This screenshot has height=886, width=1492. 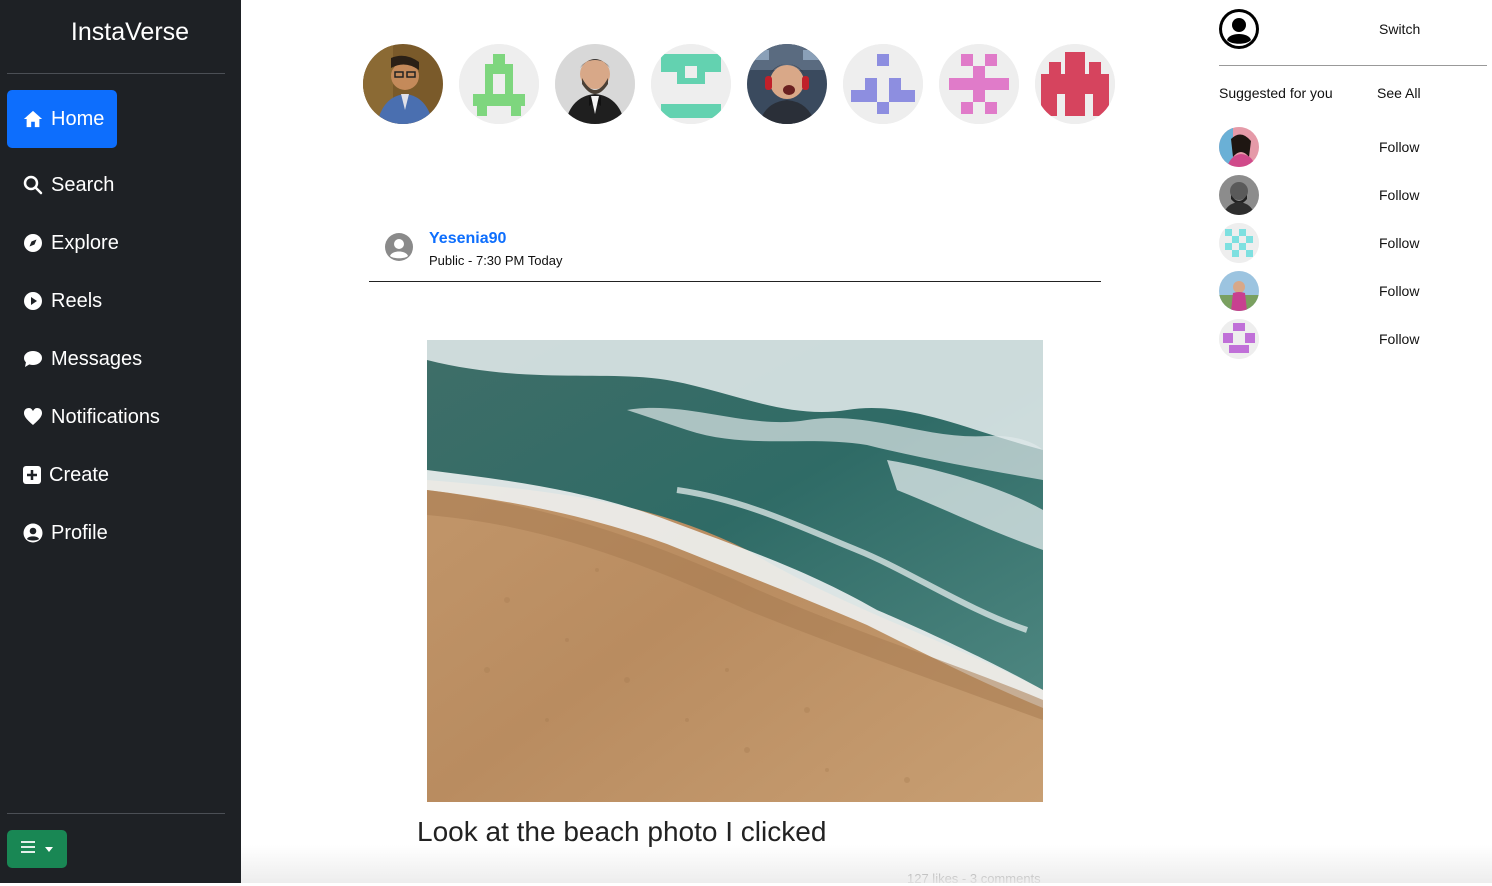 What do you see at coordinates (37, 849) in the screenshot?
I see `menu-dropdown-button` at bounding box center [37, 849].